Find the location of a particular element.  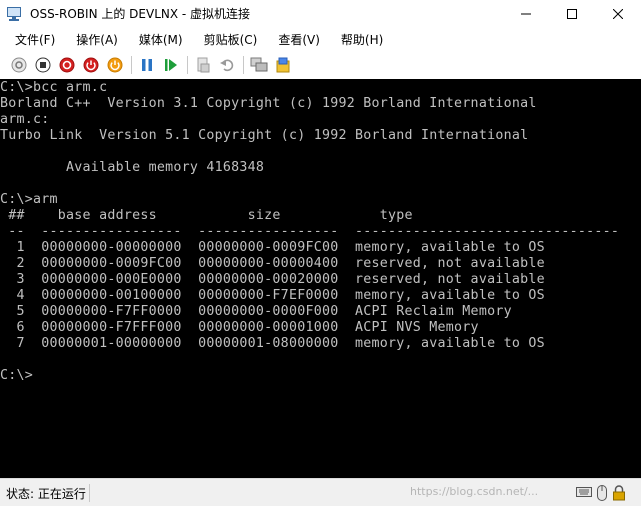

maximize-button is located at coordinates (572, 13).